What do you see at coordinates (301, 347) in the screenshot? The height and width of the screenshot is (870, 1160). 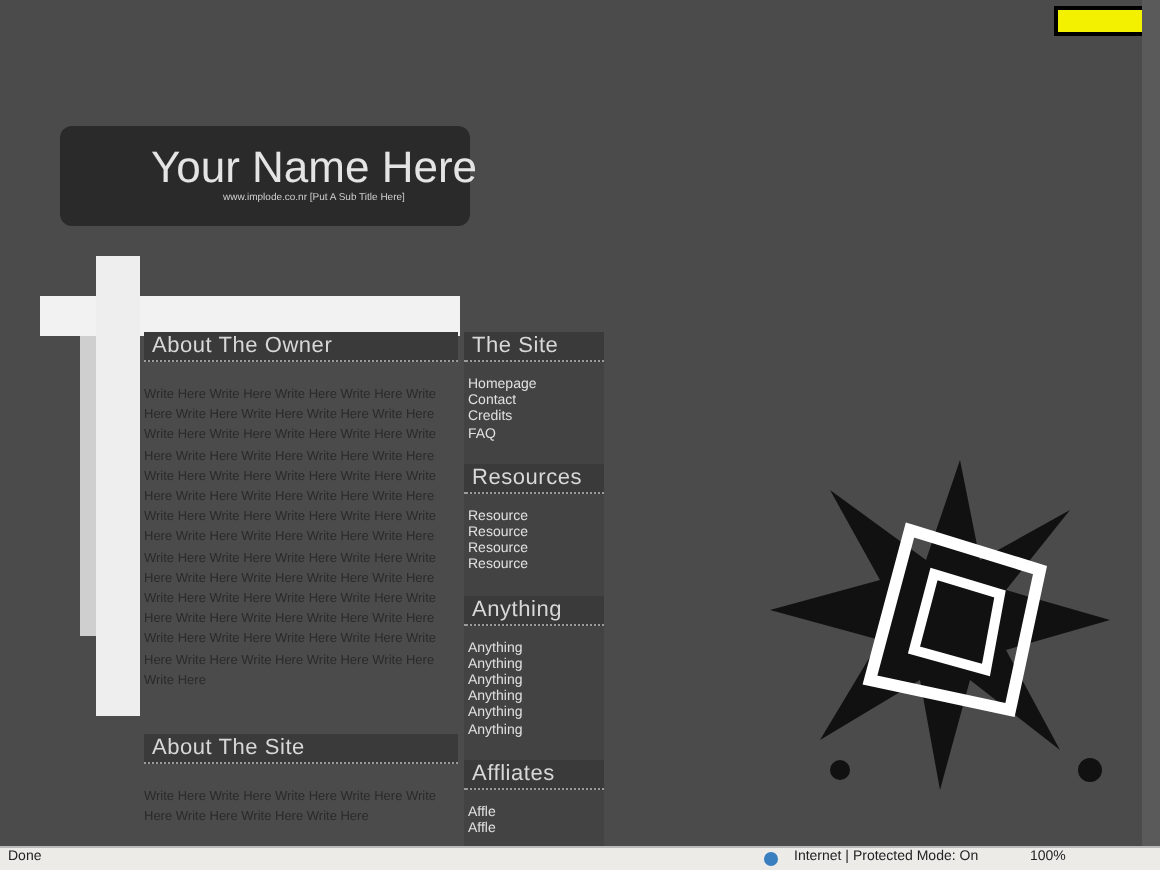 I see `section-heading: About The Owner` at bounding box center [301, 347].